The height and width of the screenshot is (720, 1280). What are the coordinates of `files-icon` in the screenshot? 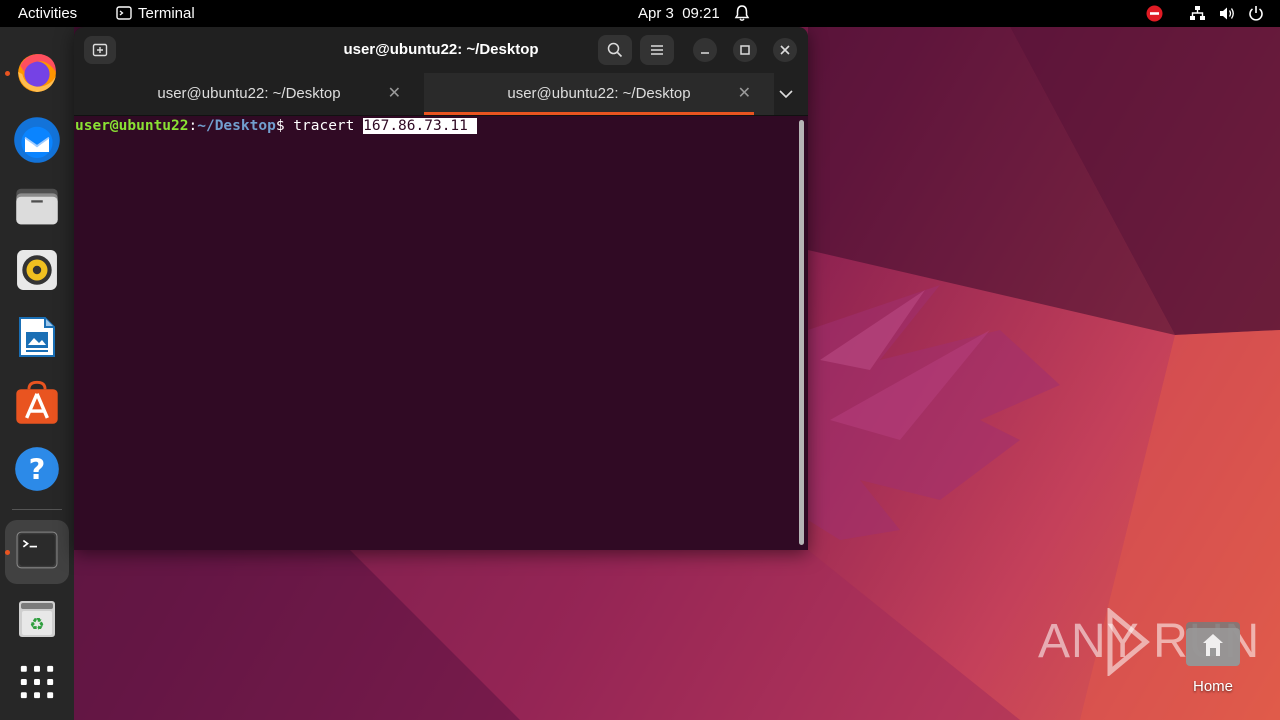 It's located at (37, 206).